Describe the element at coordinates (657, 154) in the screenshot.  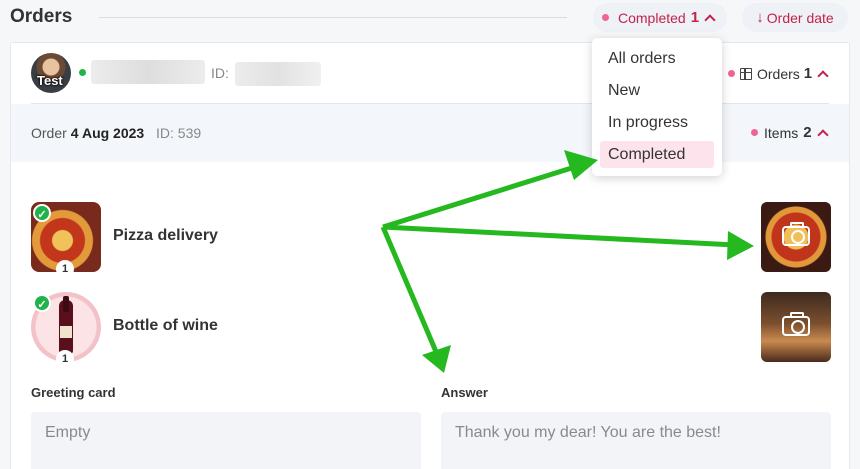
I see `dropdown-option-completed: Completed` at that location.